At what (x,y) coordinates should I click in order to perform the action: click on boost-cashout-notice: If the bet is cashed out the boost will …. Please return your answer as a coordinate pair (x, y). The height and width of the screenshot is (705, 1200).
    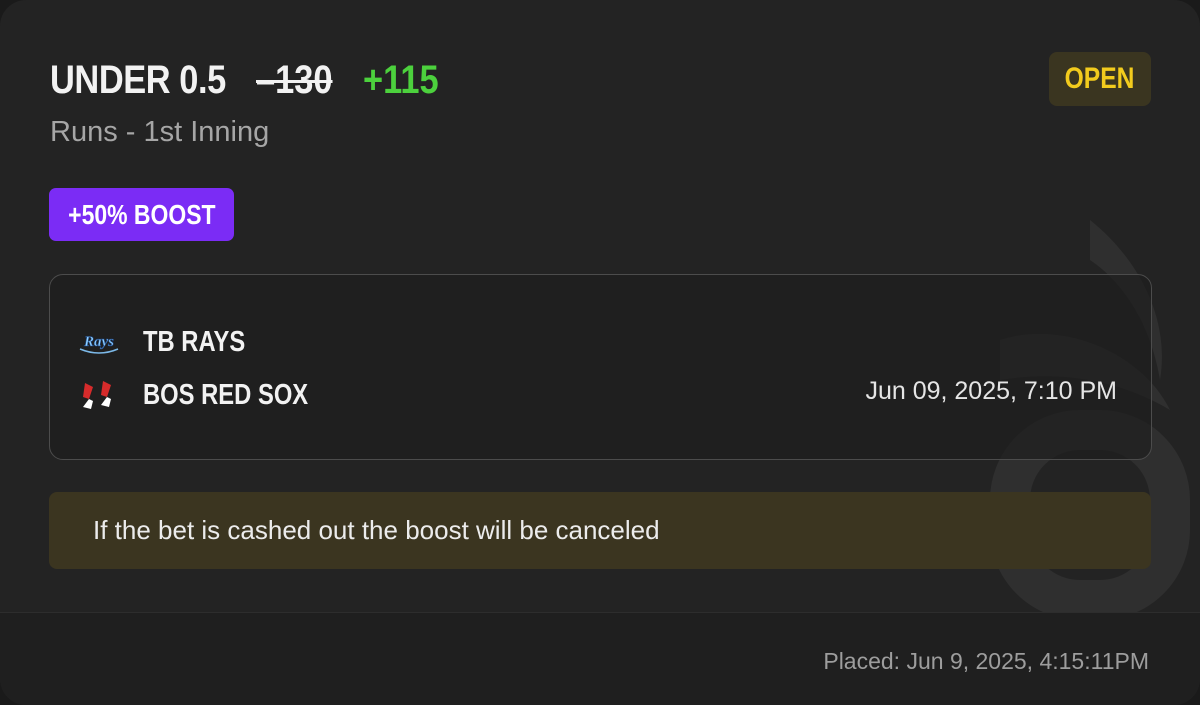
    Looking at the image, I should click on (600, 530).